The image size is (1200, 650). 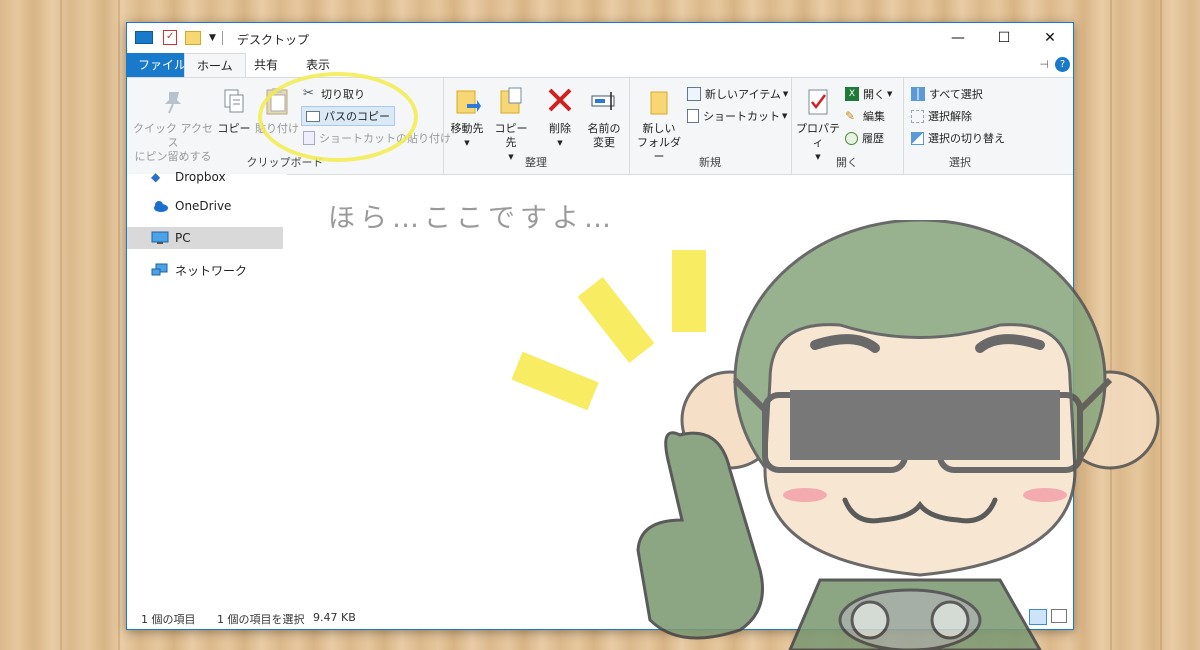 What do you see at coordinates (334, 617) in the screenshot?
I see `selection-size: 9.47 KB` at bounding box center [334, 617].